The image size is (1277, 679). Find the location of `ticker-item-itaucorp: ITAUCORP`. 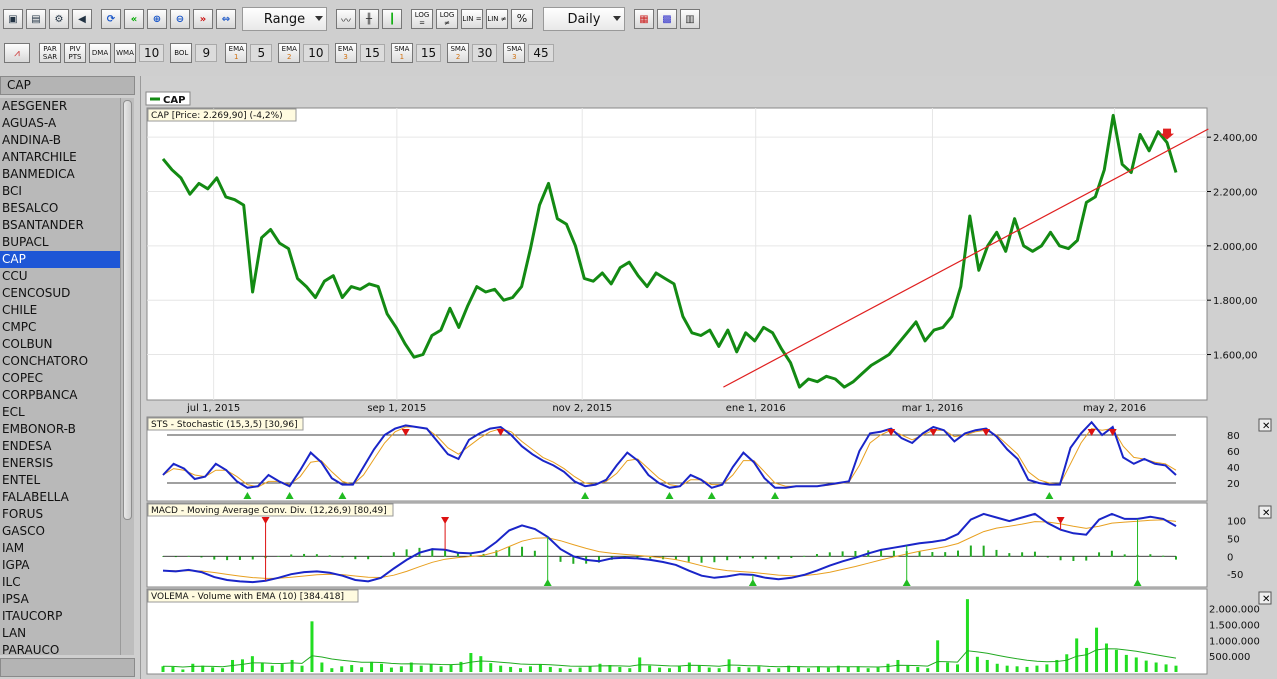

ticker-item-itaucorp: ITAUCORP is located at coordinates (60, 616).